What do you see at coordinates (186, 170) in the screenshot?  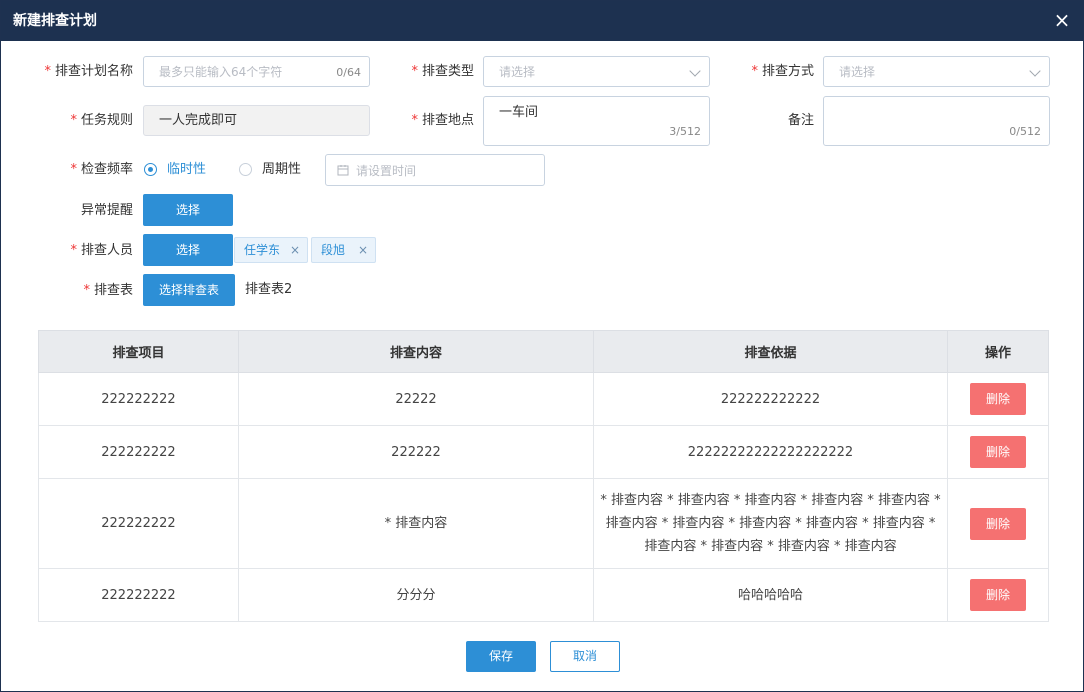 I see `frequency-temporary-label: 临时性` at bounding box center [186, 170].